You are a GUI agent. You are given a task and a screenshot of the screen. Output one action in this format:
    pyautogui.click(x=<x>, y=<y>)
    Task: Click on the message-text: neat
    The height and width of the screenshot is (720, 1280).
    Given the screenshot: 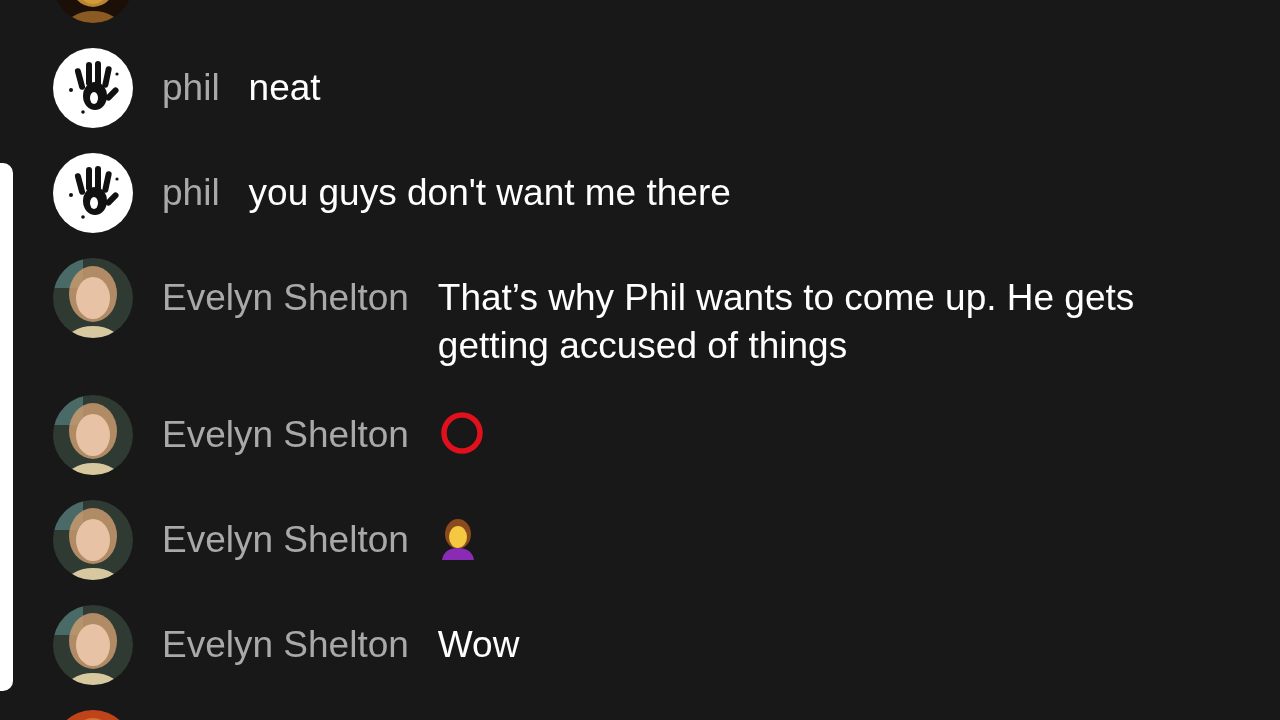 What is the action you would take?
    pyautogui.click(x=284, y=87)
    